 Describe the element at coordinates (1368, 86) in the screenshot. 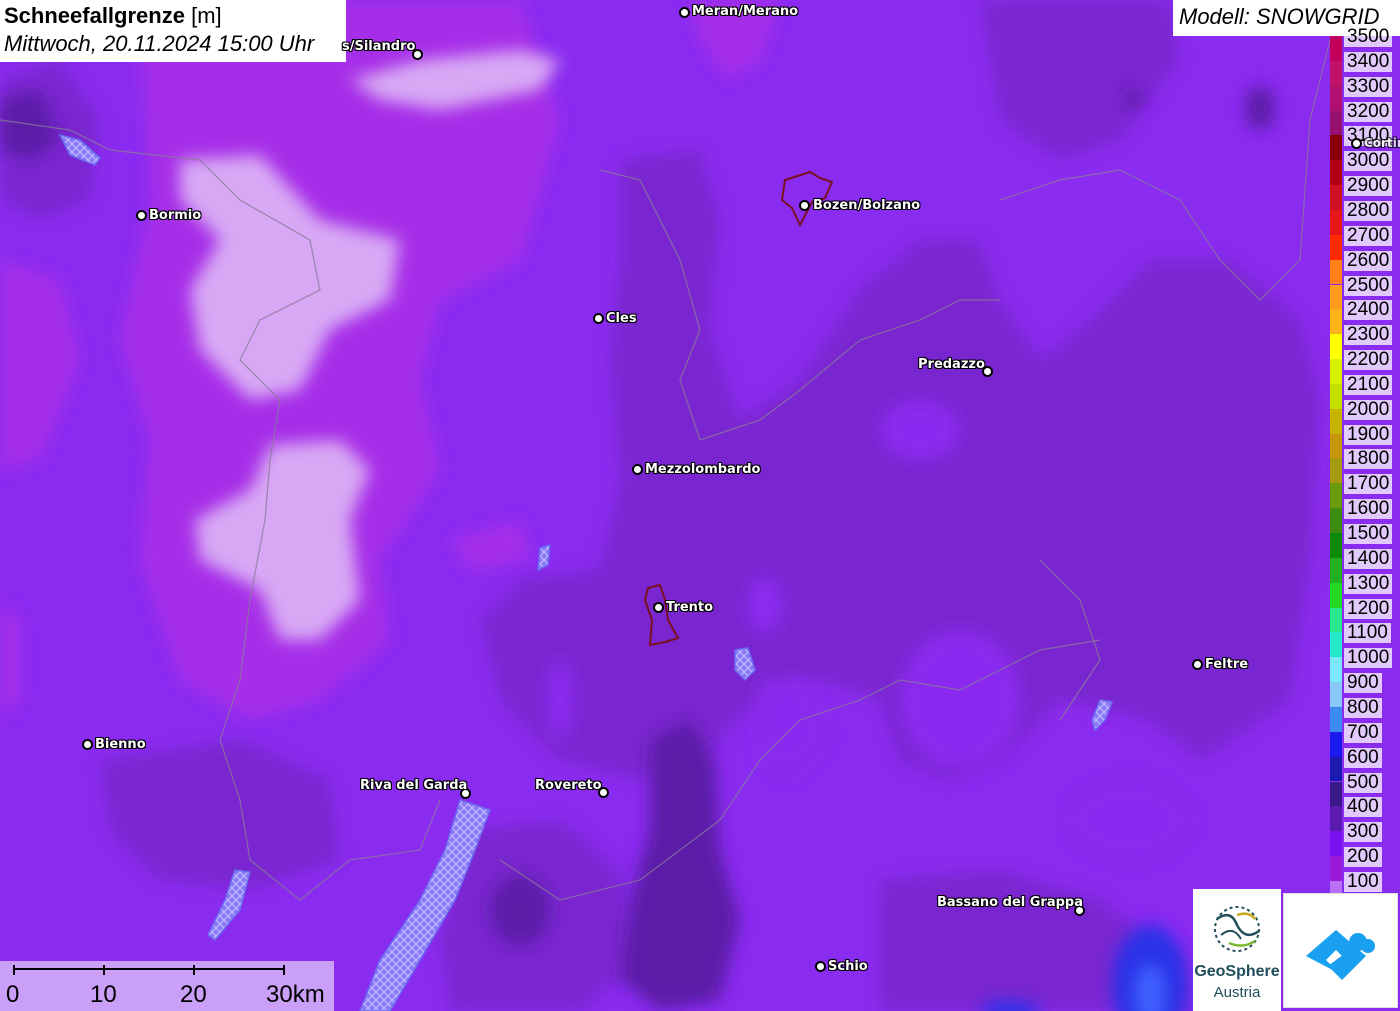

I see `legend-label: 3300` at that location.